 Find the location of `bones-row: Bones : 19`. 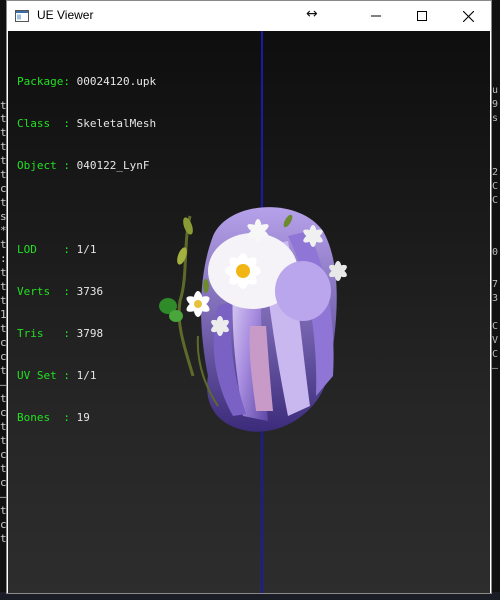

bones-row: Bones : 19 is located at coordinates (53, 417).